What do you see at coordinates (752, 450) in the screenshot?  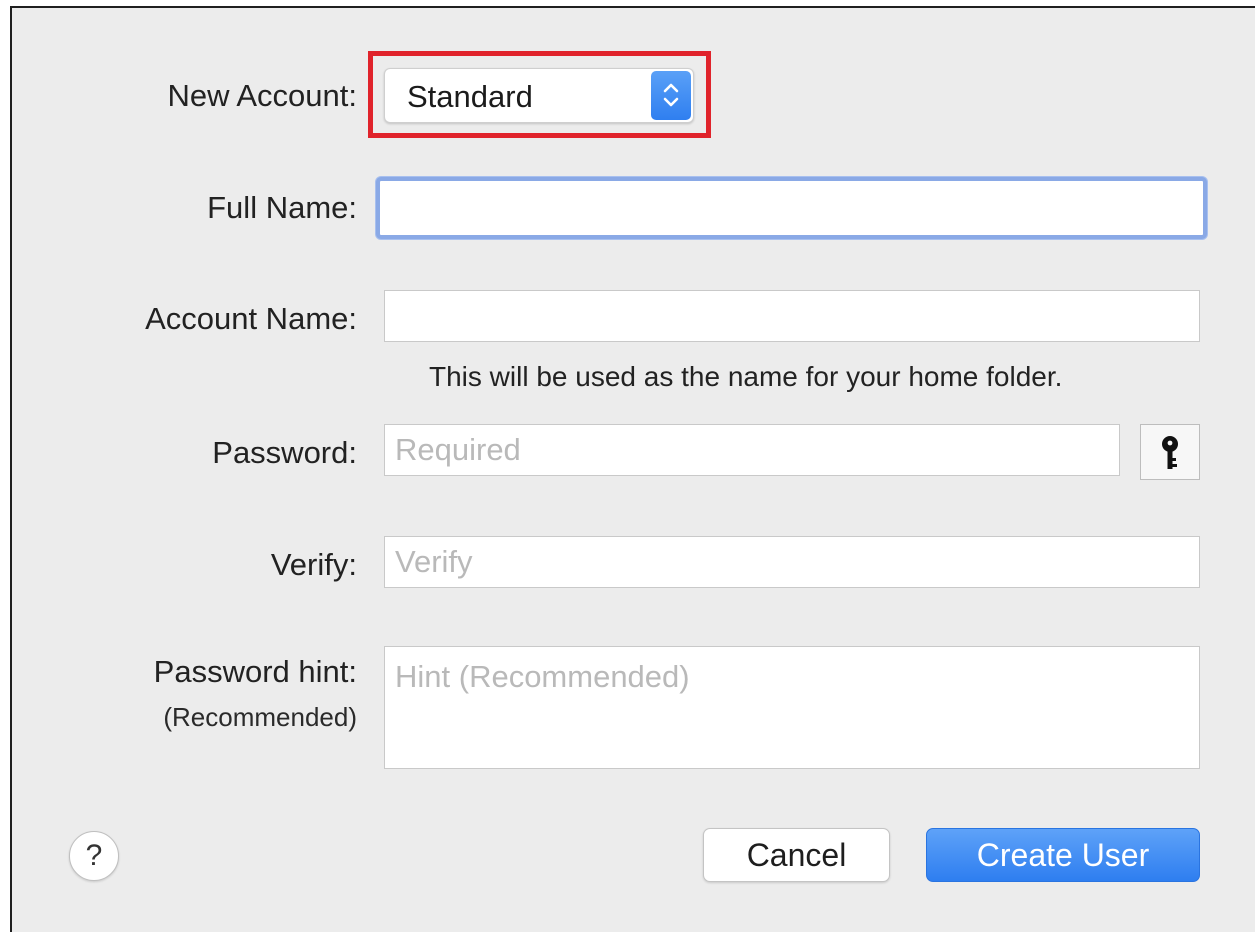 I see `password-input` at bounding box center [752, 450].